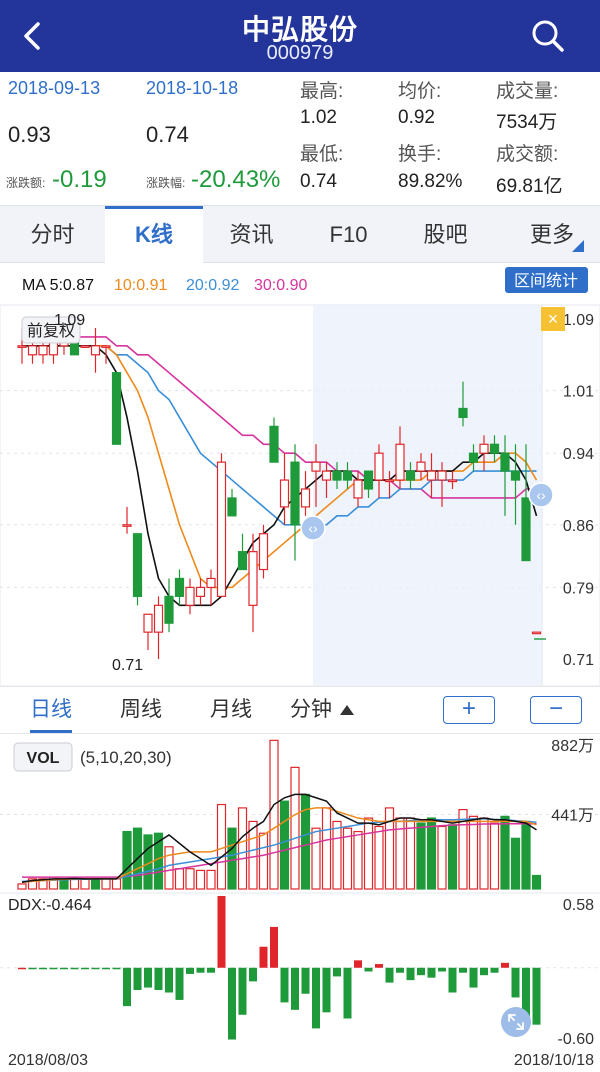  What do you see at coordinates (231, 710) in the screenshot?
I see `subtab-monthly: 月线` at bounding box center [231, 710].